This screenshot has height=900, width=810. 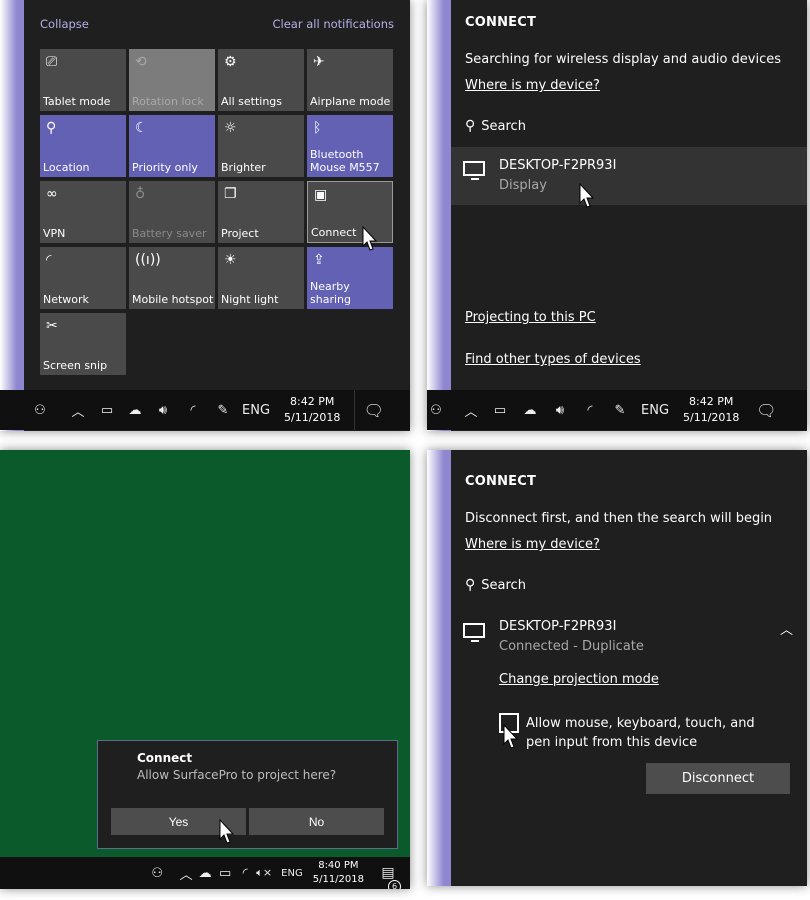 What do you see at coordinates (83, 80) in the screenshot?
I see `tile-tablet-mode: ⎚ Tablet mode` at bounding box center [83, 80].